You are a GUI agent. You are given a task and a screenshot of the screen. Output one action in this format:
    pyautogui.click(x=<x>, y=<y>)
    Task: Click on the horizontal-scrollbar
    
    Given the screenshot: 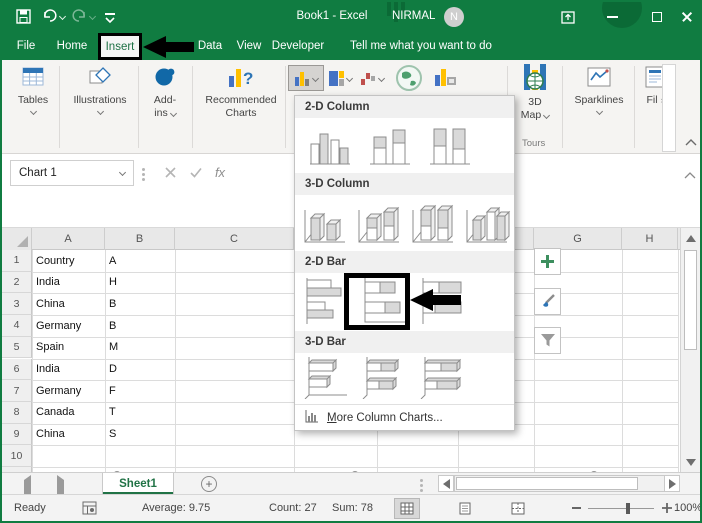 What is the action you would take?
    pyautogui.click(x=567, y=483)
    